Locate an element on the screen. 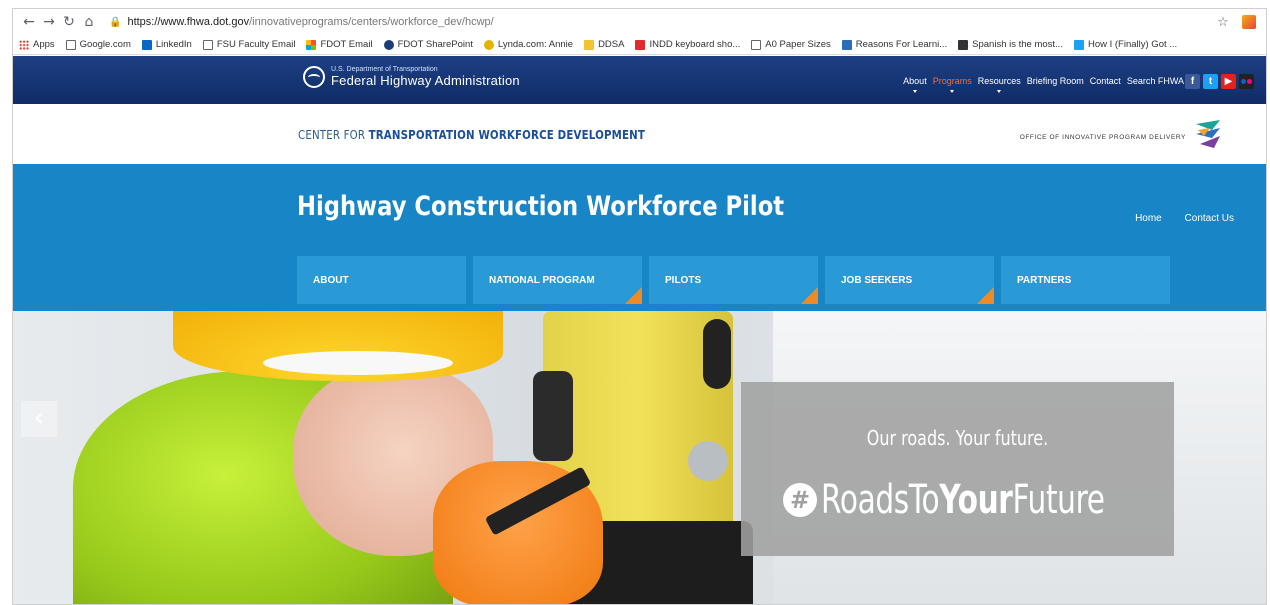 The height and width of the screenshot is (605, 1270). menu-partners: PARTNERS is located at coordinates (1085, 280).